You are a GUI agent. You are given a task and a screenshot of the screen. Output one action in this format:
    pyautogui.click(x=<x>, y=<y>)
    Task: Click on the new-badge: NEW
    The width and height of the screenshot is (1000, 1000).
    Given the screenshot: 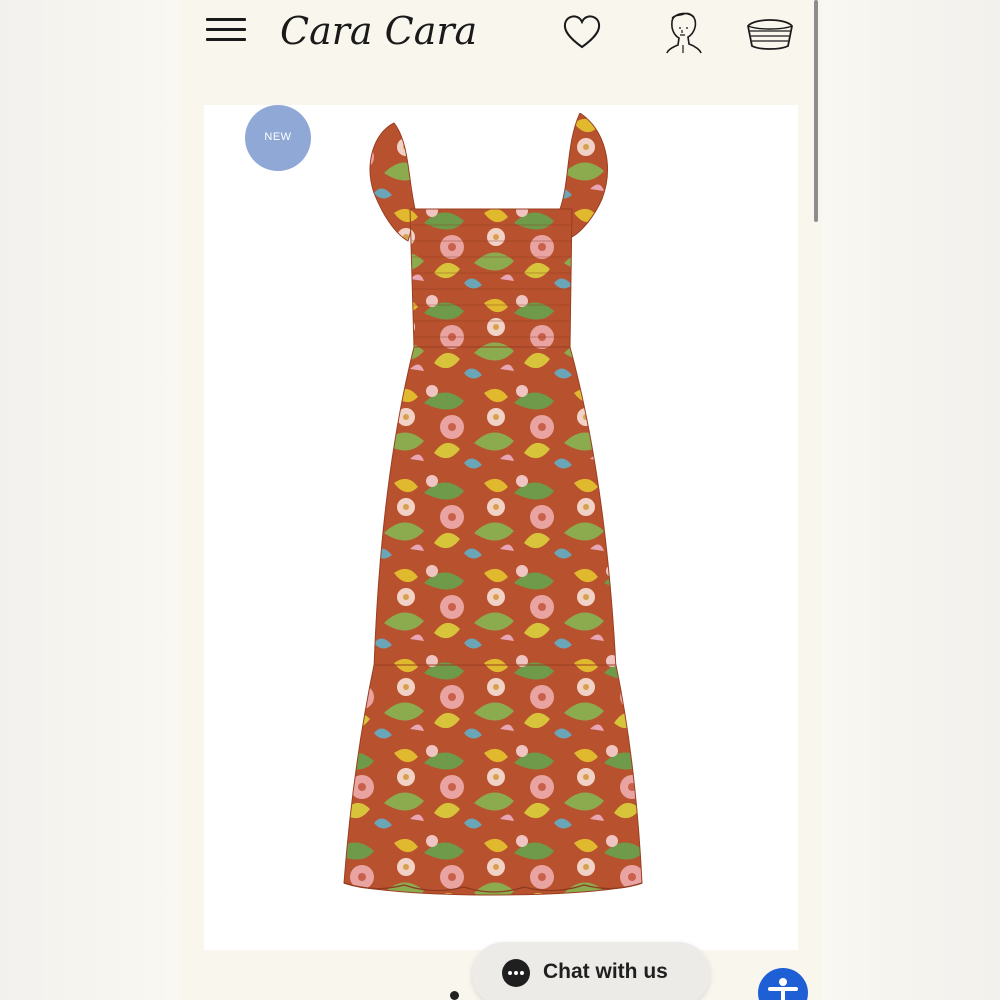 What is the action you would take?
    pyautogui.click(x=278, y=138)
    